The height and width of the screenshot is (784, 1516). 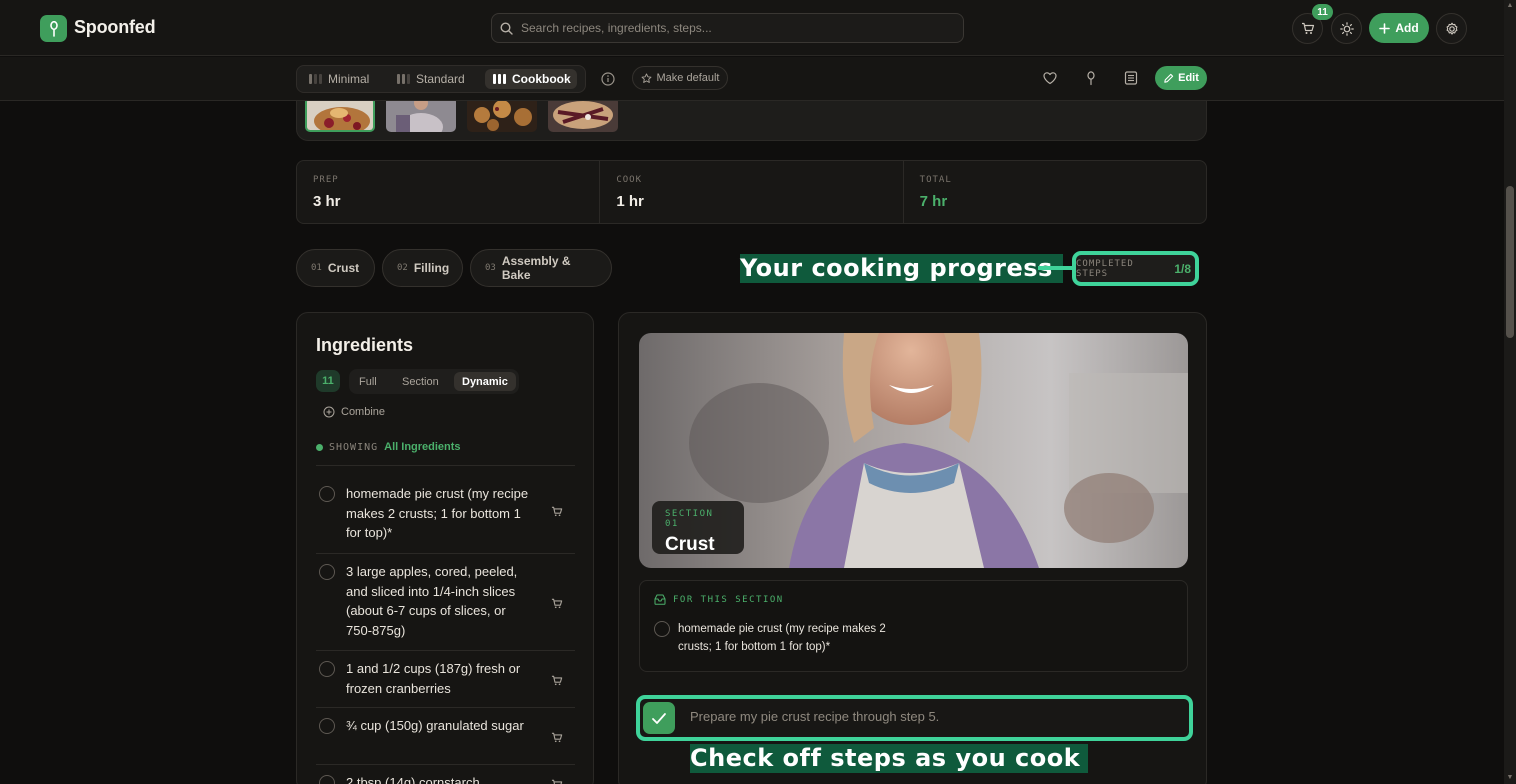 I want to click on section-tab-label: Assembly & Bake, so click(x=536, y=268).